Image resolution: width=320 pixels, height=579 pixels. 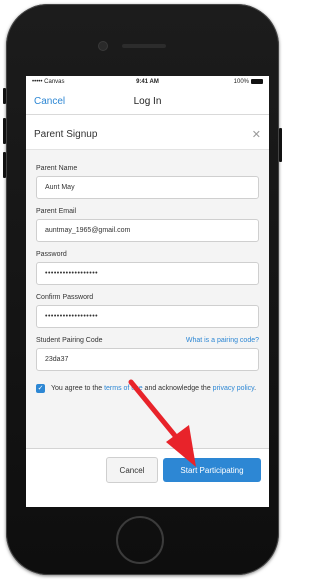 I want to click on phone-volume-up, so click(x=4, y=131).